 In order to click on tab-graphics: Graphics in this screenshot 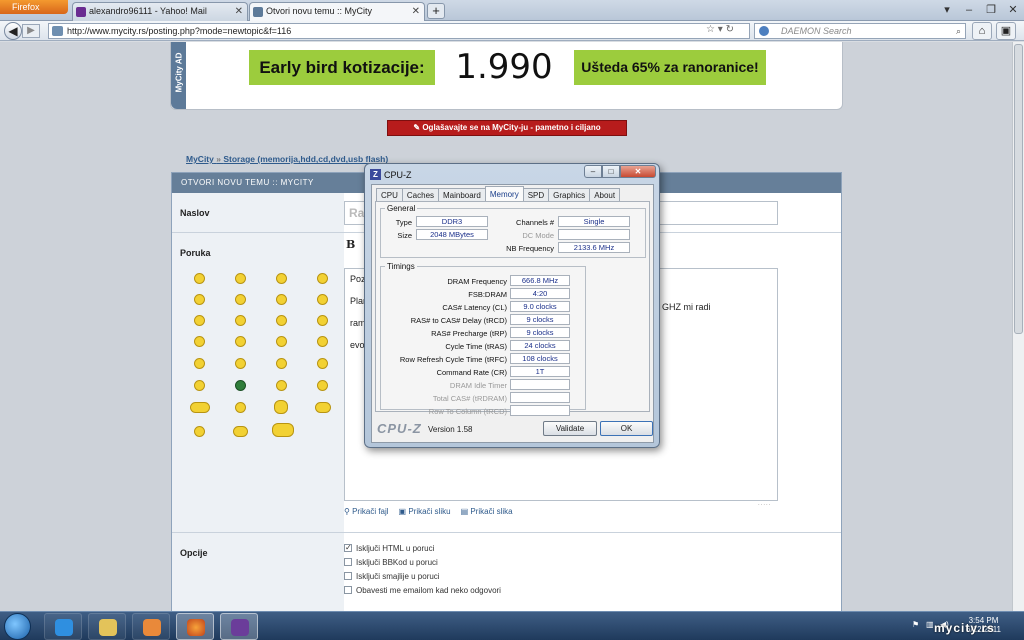, I will do `click(569, 195)`.